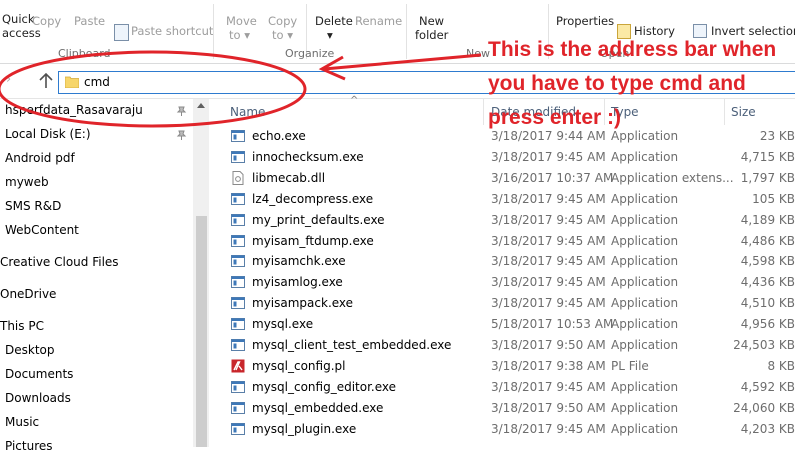 The image size is (795, 453). What do you see at coordinates (72, 82) in the screenshot?
I see `folder-icon` at bounding box center [72, 82].